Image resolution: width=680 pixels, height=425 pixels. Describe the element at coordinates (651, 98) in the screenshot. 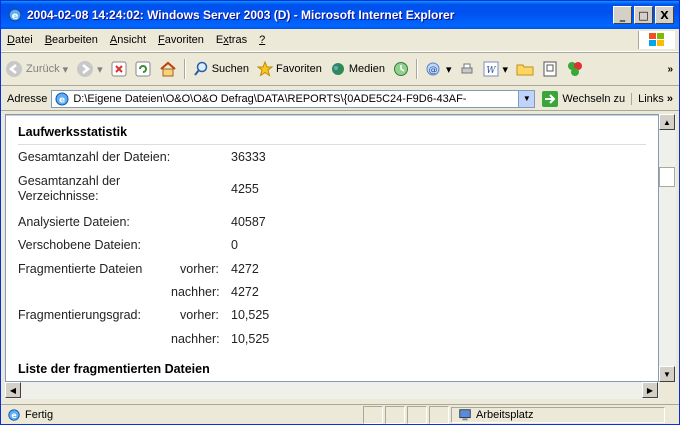

I see `links-label: Links` at that location.